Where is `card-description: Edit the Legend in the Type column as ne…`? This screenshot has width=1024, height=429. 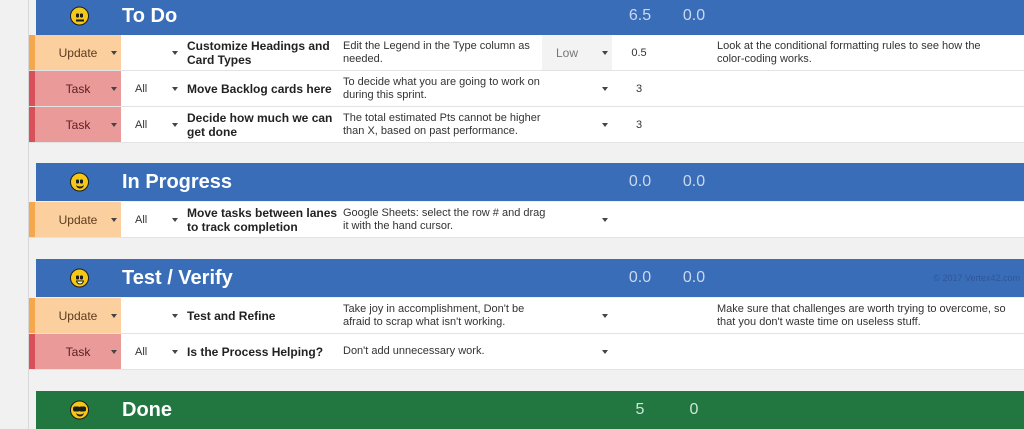
card-description: Edit the Legend in the Type column as ne… is located at coordinates (445, 52).